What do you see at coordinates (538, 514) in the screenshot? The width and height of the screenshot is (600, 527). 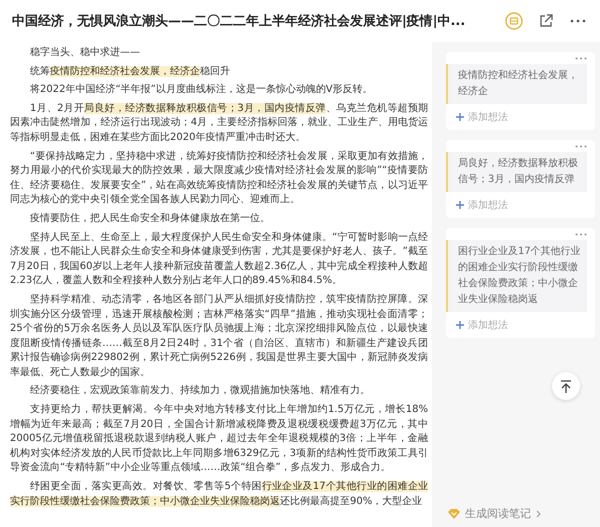 I see `chevron-right-icon` at bounding box center [538, 514].